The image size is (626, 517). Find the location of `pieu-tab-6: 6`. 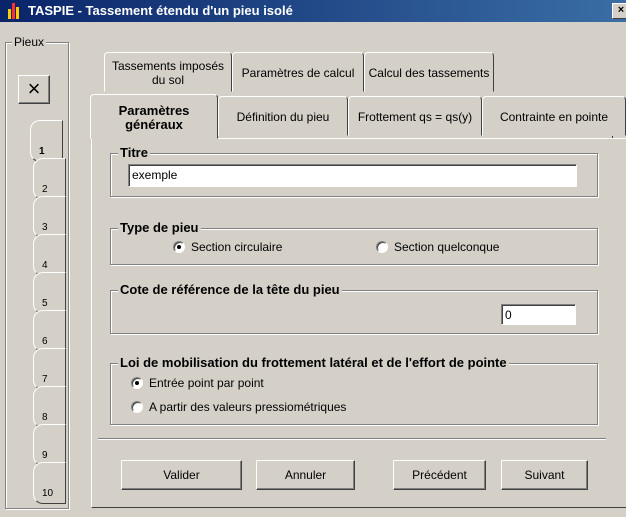

pieu-tab-6: 6 is located at coordinates (49, 331).